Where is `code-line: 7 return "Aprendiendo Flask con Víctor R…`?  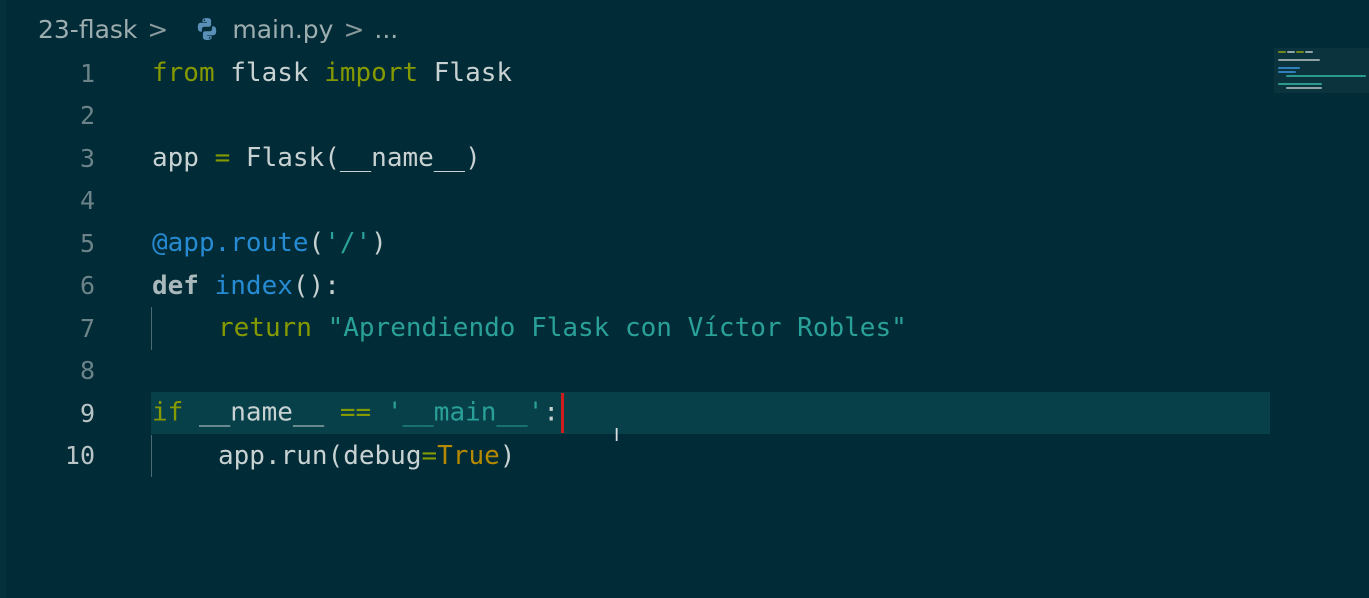 code-line: 7 return "Aprendiendo Flask con Víctor R… is located at coordinates (684, 328).